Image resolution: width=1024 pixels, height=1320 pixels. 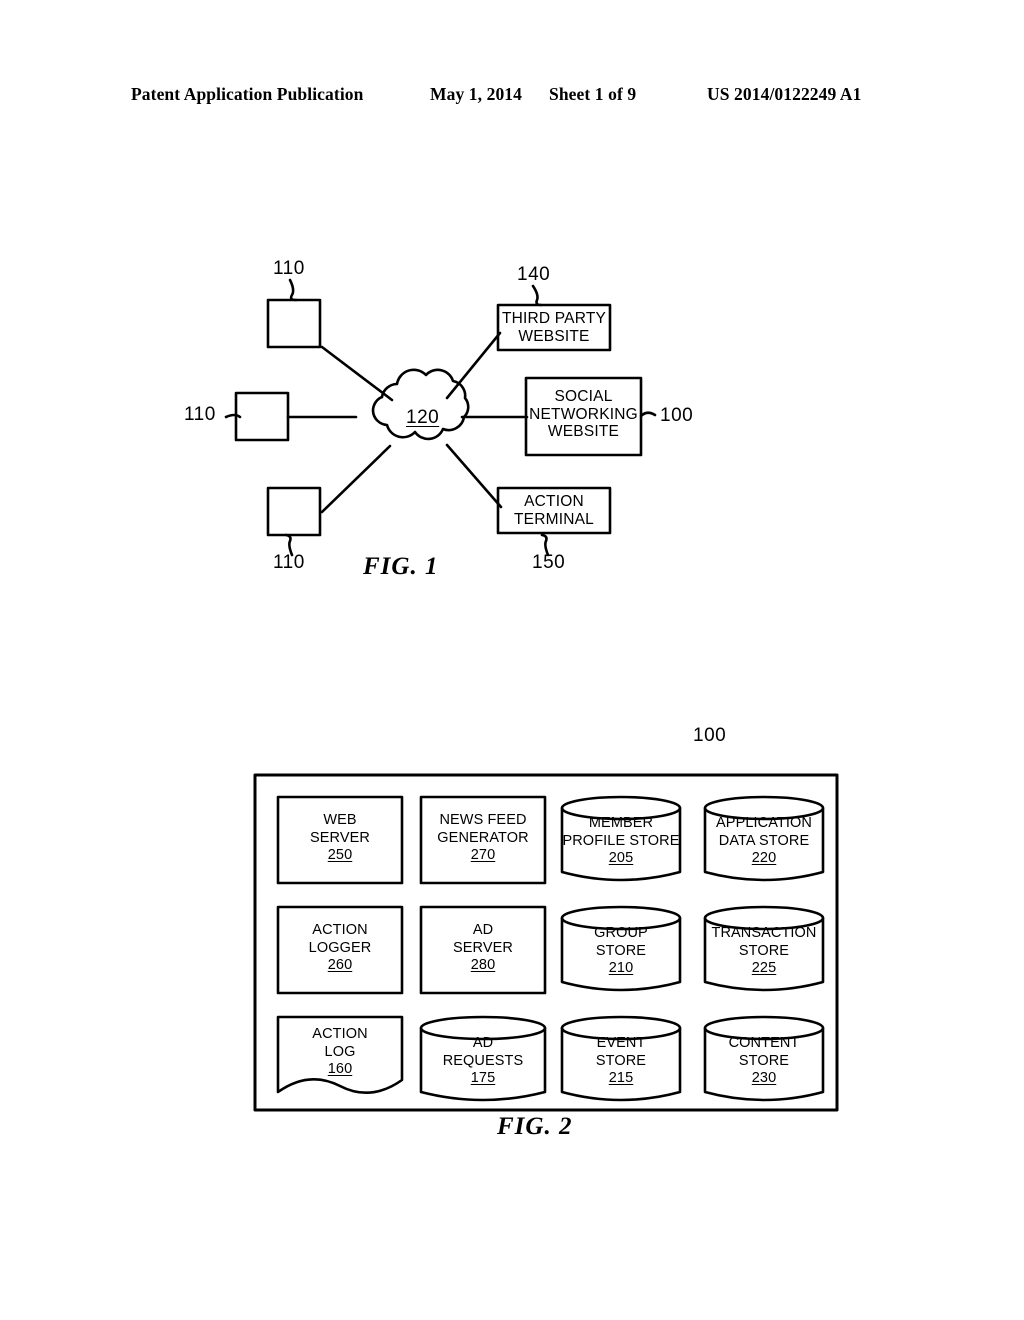 I want to click on figure-1-caption: FIG. 1, so click(x=401, y=566).